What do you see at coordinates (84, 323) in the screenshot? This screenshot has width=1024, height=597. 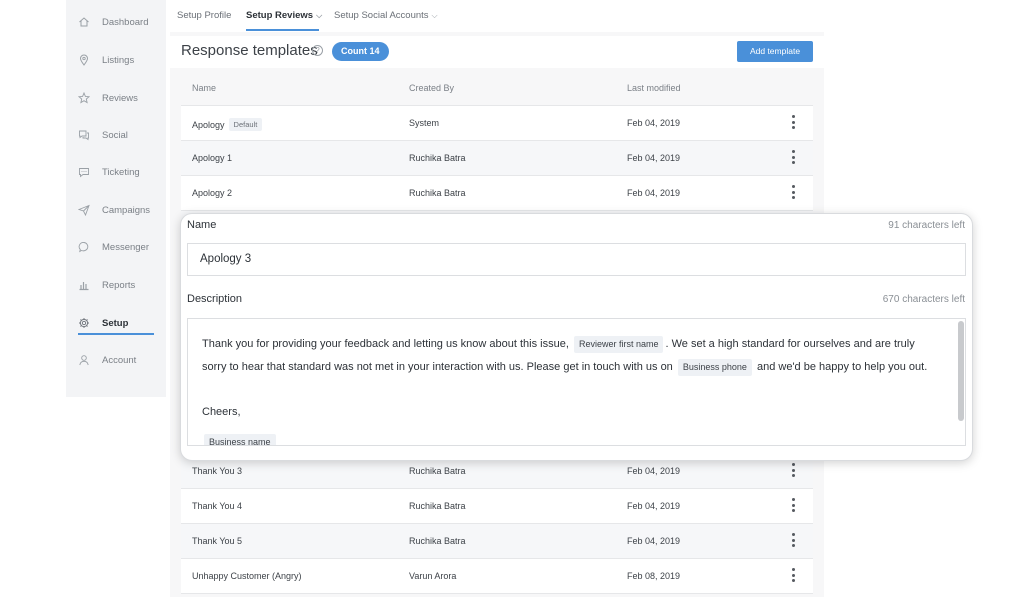 I see `gear-icon` at bounding box center [84, 323].